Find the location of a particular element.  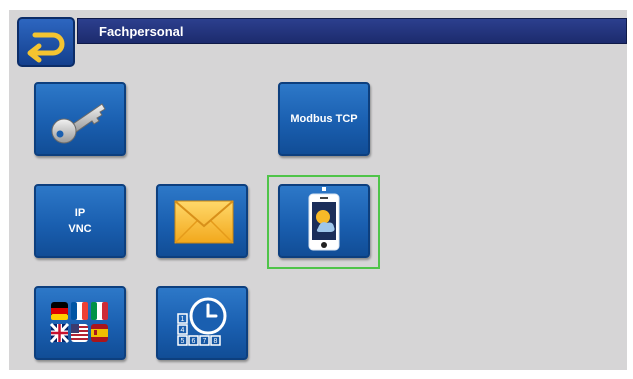

modbus-tcp-label: Modbus TCP is located at coordinates (324, 119).